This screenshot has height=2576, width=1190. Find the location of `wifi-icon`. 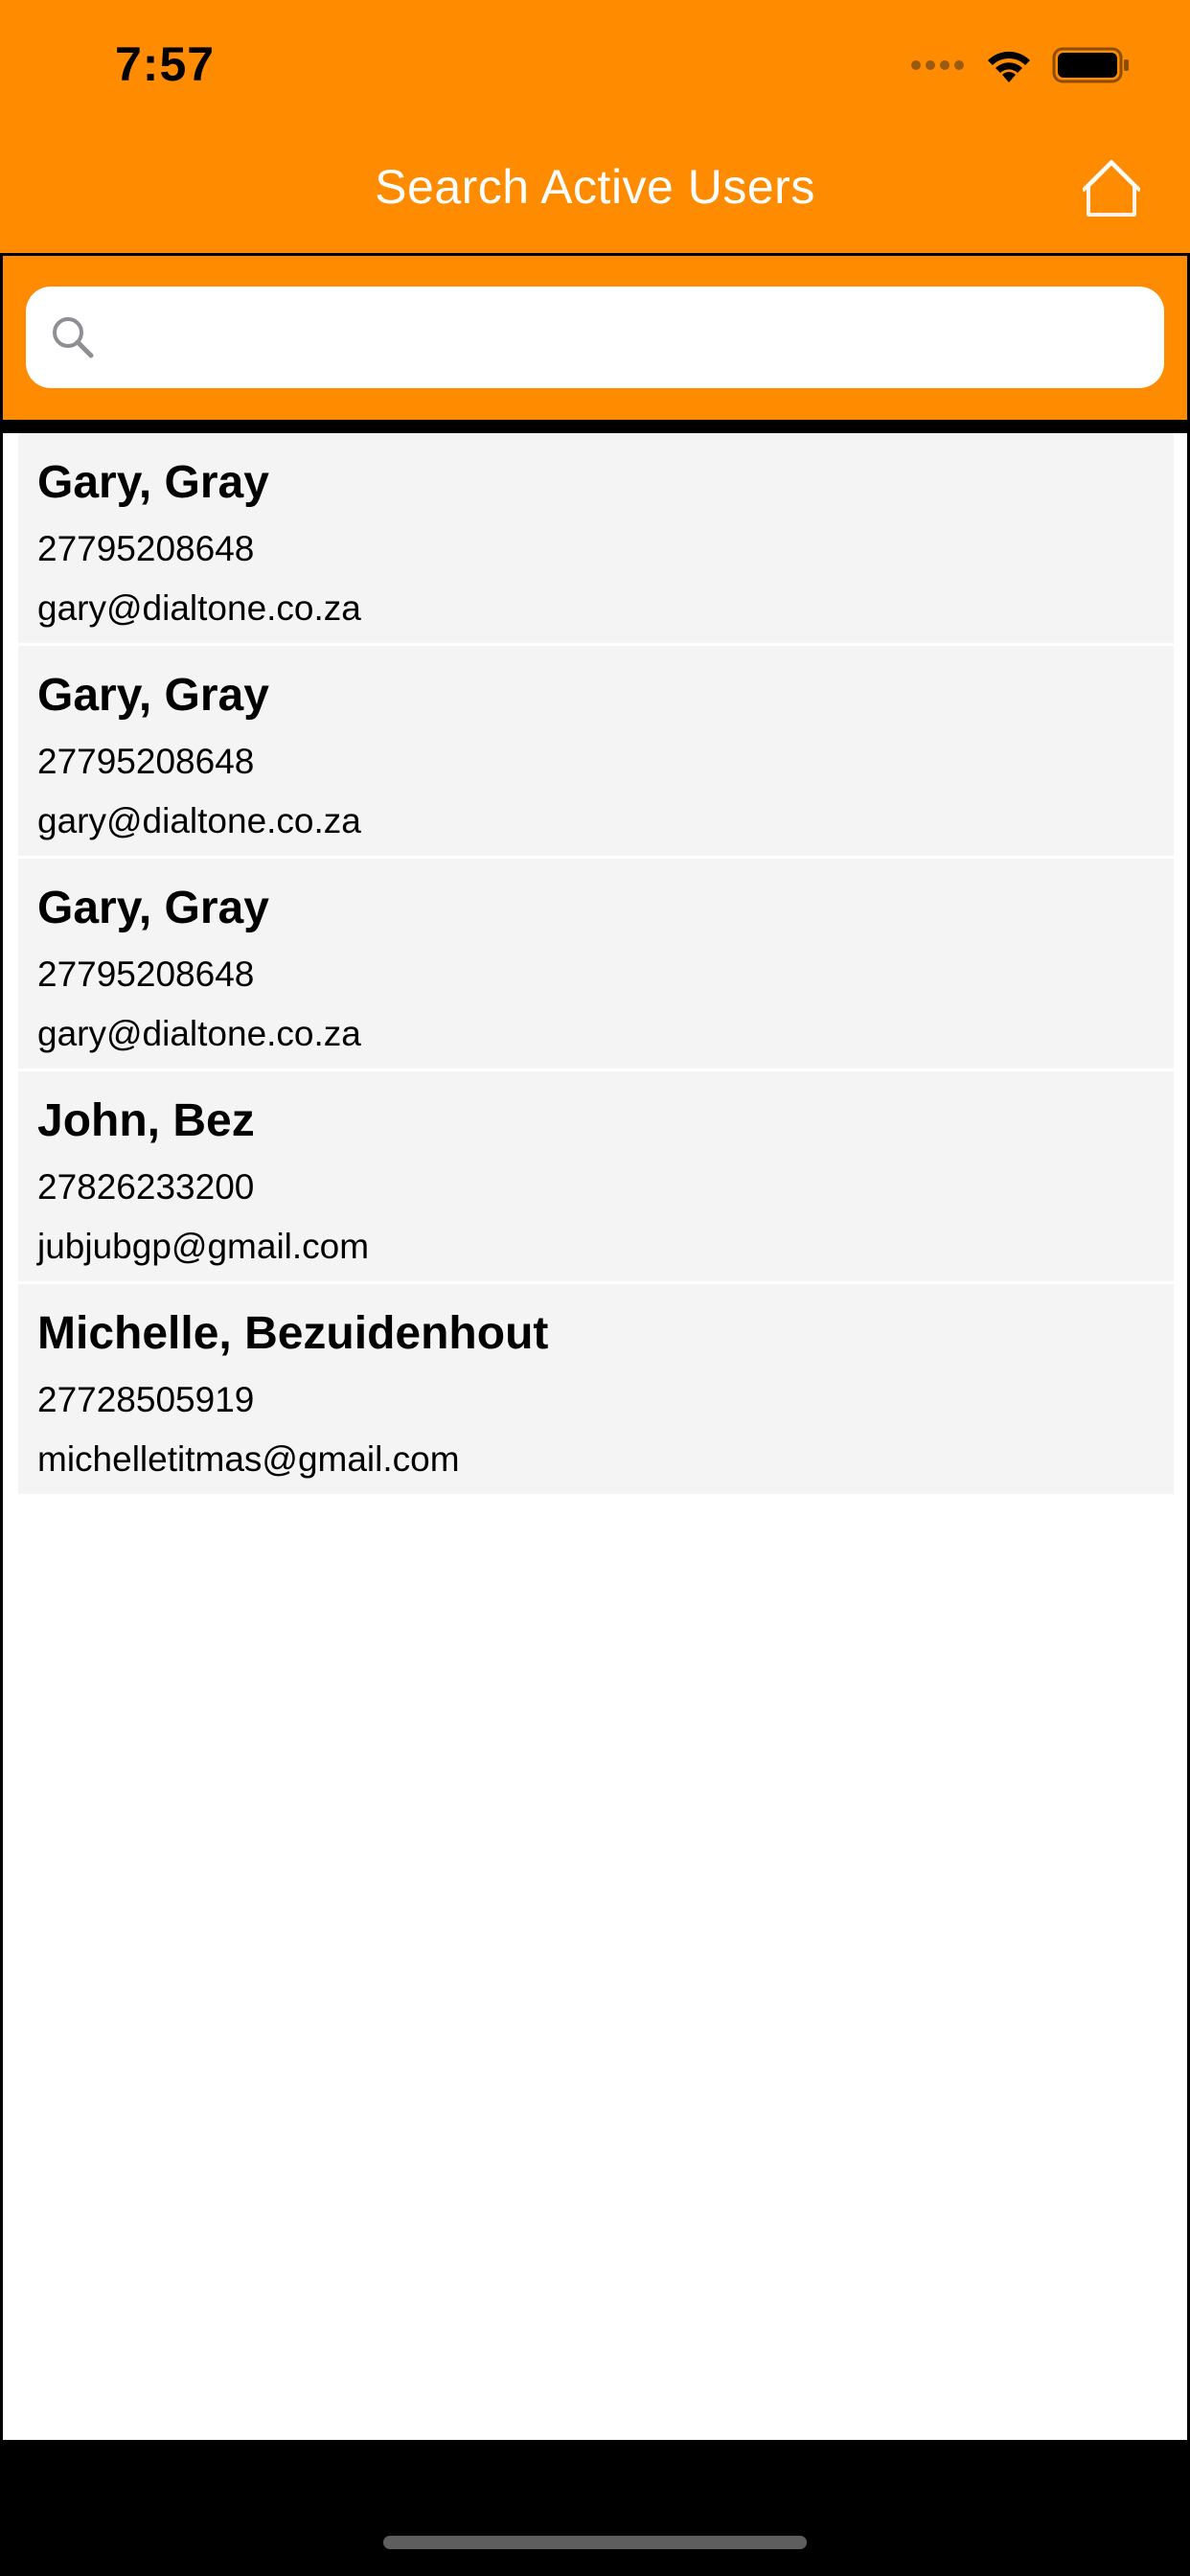

wifi-icon is located at coordinates (1009, 66).